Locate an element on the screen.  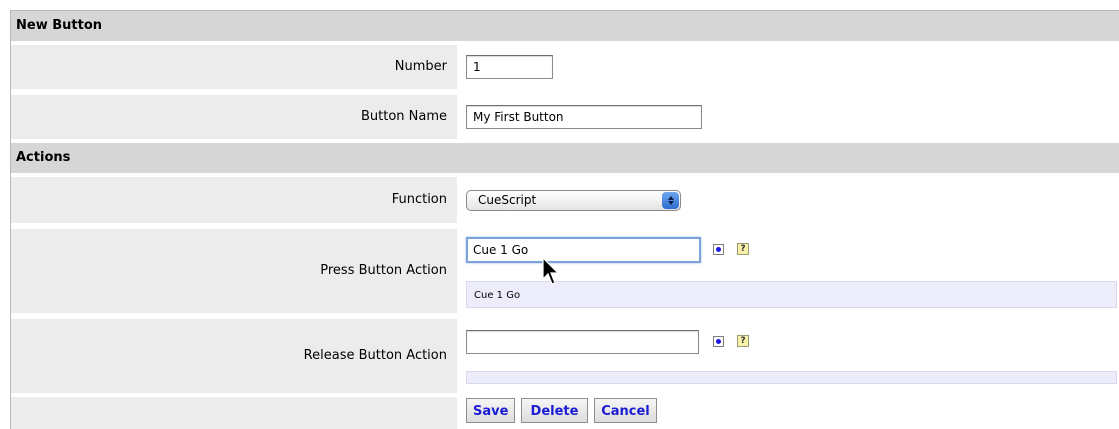
press-action-preview-text: Cue 1 Go is located at coordinates (497, 295).